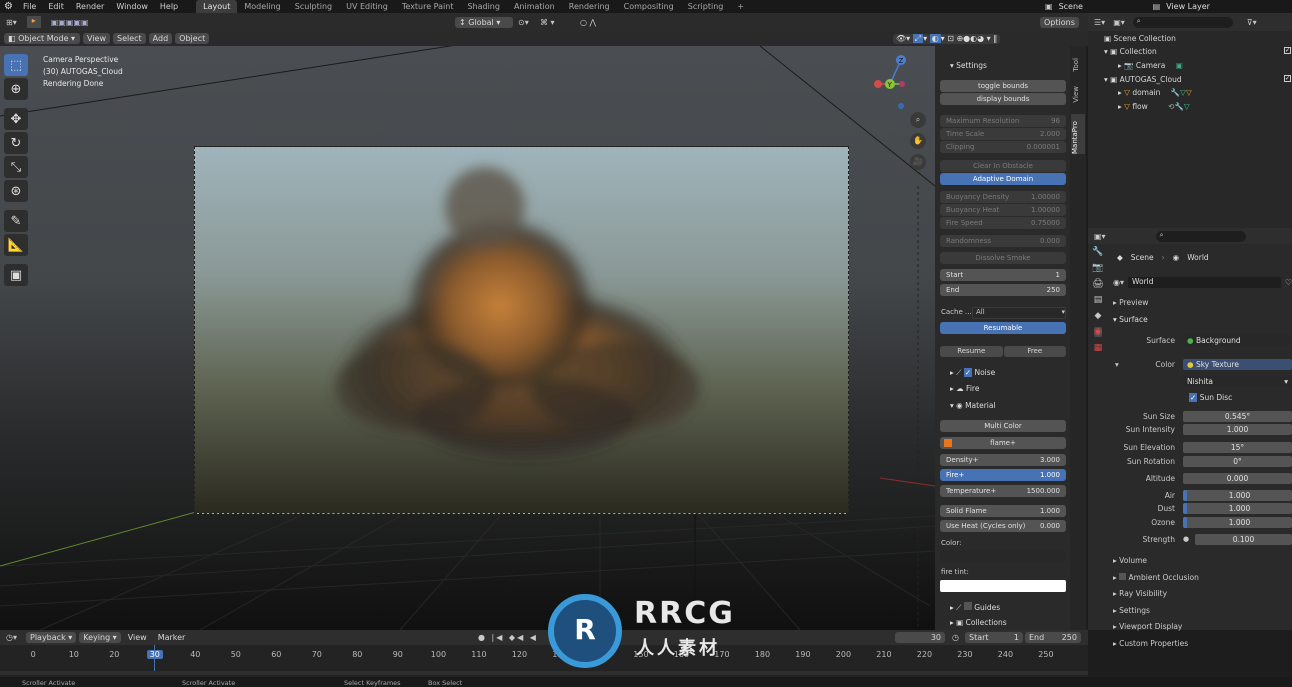  Describe the element at coordinates (483, 6) in the screenshot. I see `tab-shading: Shading` at that location.